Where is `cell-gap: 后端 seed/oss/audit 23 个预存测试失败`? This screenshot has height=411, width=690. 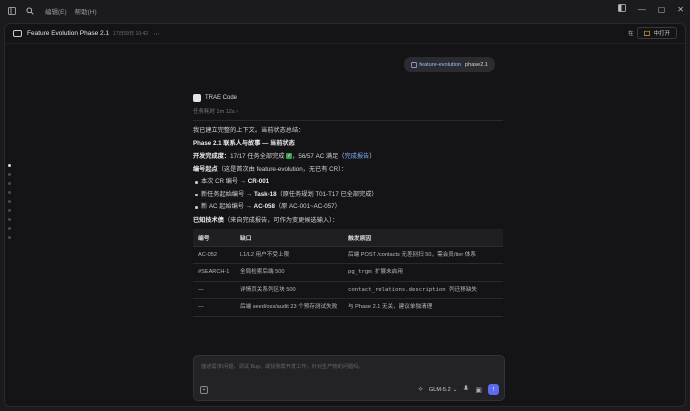 cell-gap: 后端 seed/oss/audit 23 个预存测试失败 is located at coordinates (289, 307).